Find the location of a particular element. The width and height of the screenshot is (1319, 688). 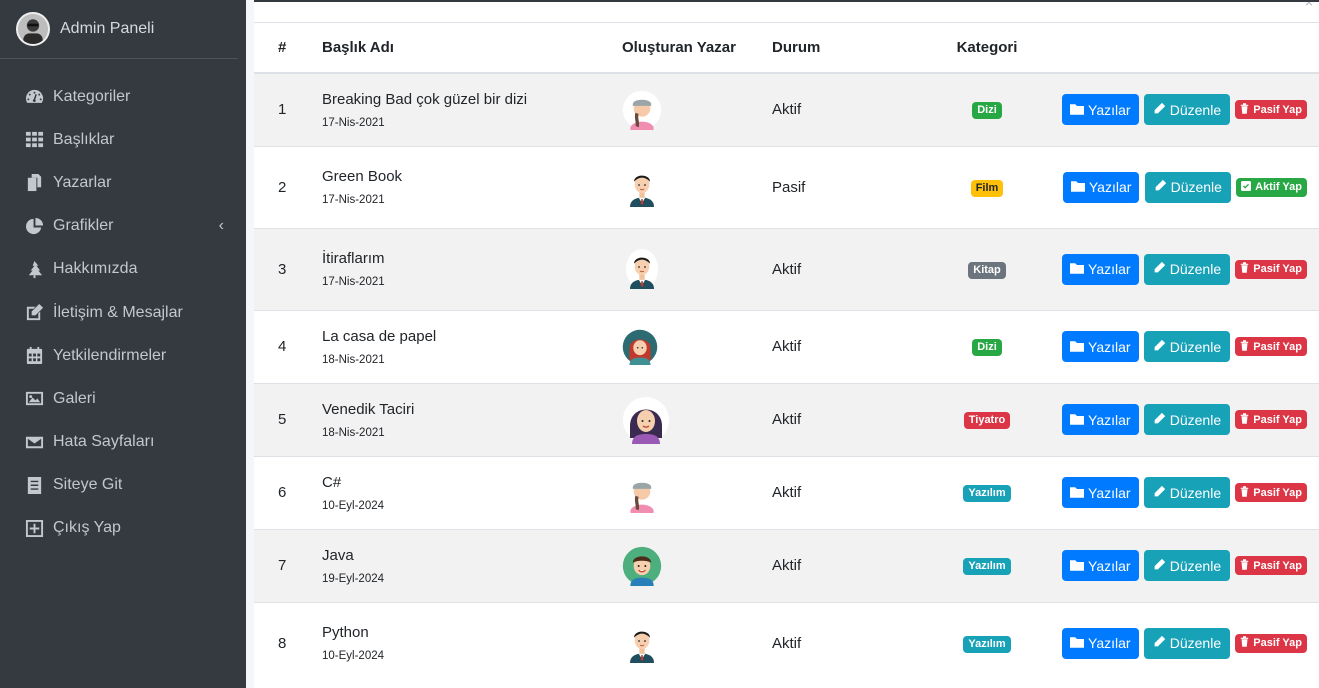

sidebar-item-label: Hata Sayfaları is located at coordinates (104, 442).